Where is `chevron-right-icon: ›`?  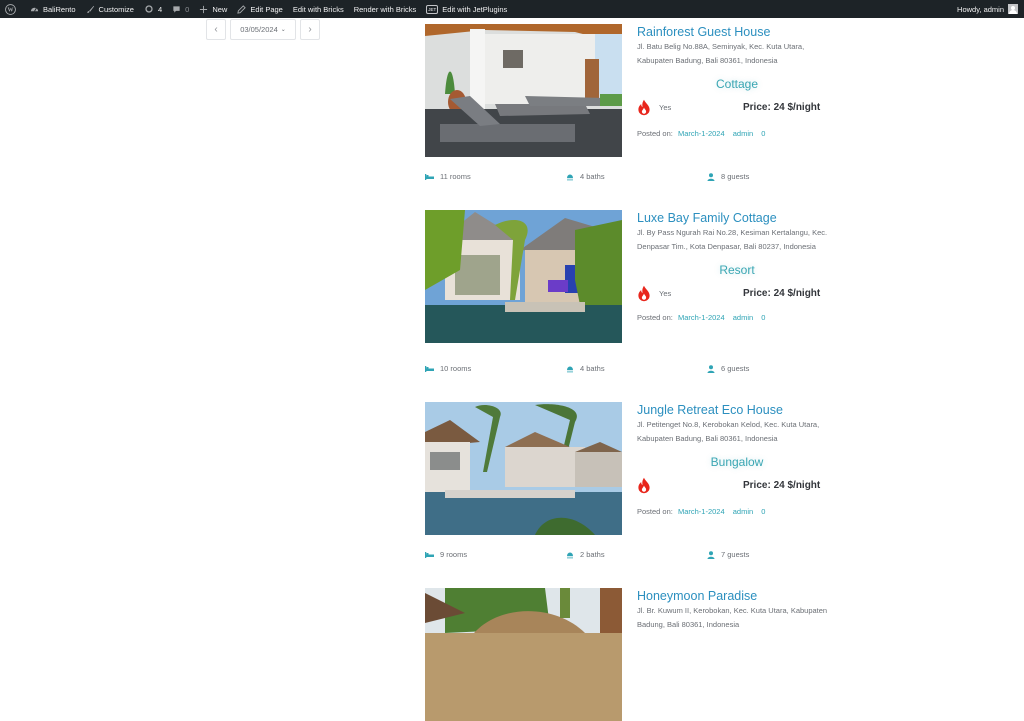
chevron-right-icon: › is located at coordinates (310, 29).